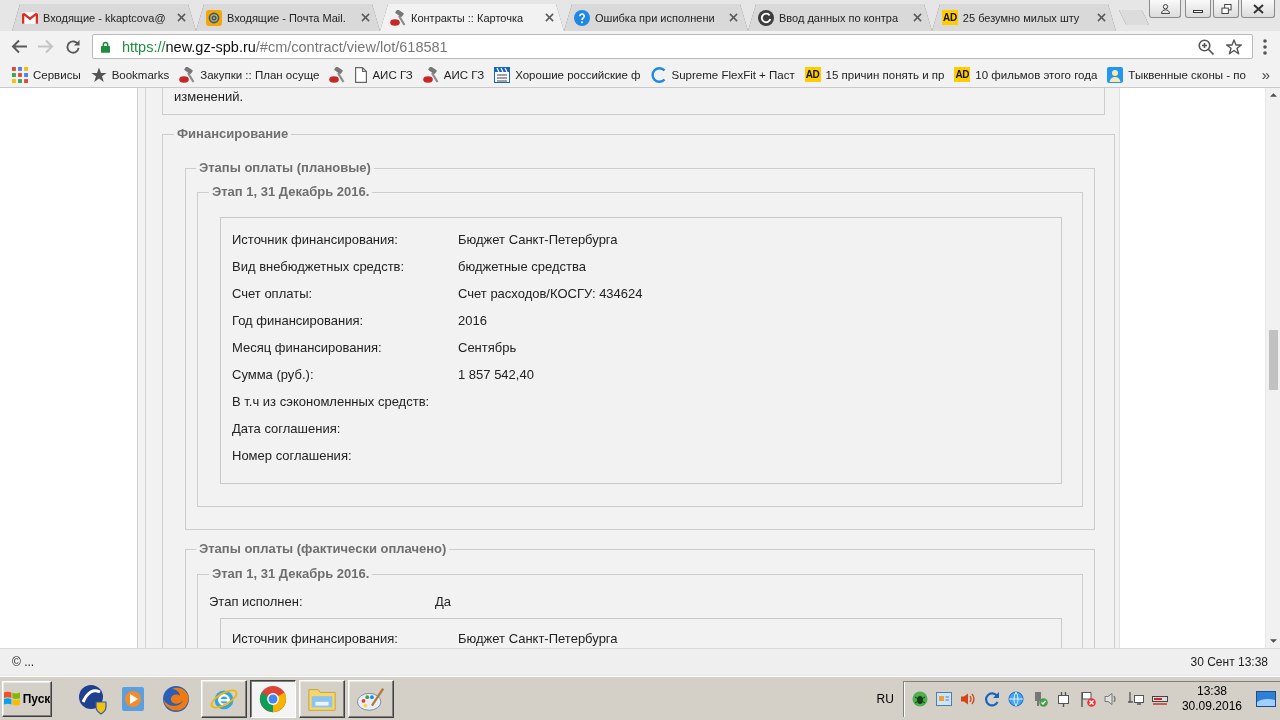 Image resolution: width=1280 pixels, height=720 pixels. What do you see at coordinates (273, 698) in the screenshot?
I see `taskbar-window-button` at bounding box center [273, 698].